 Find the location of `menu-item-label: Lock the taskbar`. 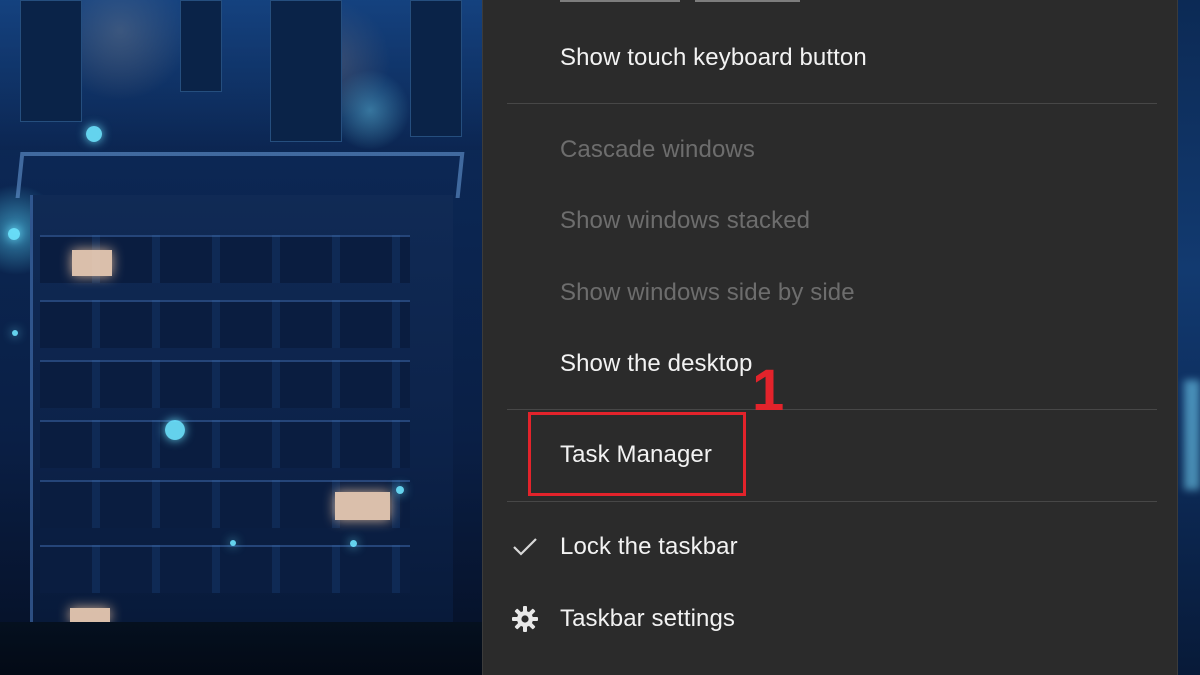

menu-item-label: Lock the taskbar is located at coordinates (649, 546).